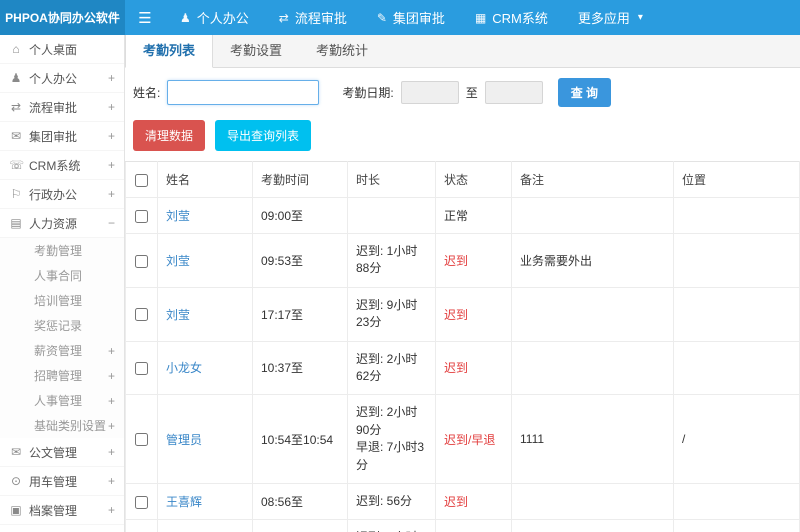 This screenshot has height=532, width=800. Describe the element at coordinates (58, 301) in the screenshot. I see `sidebar-subitem-label: 培训管理` at that location.